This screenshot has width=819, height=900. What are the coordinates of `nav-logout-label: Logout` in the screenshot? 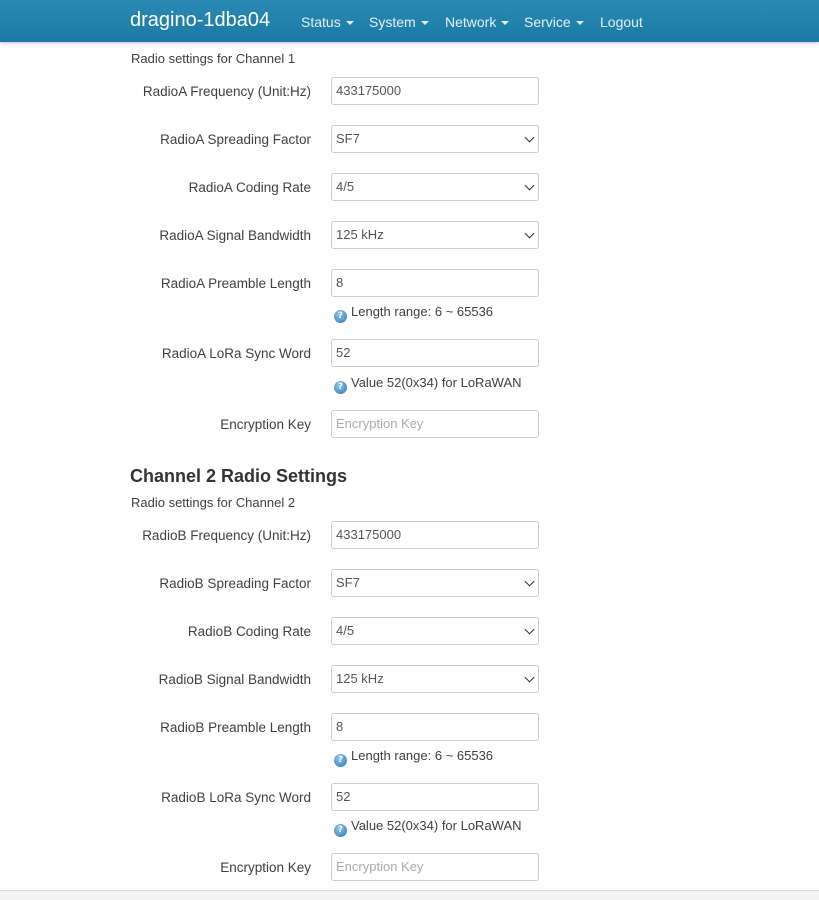 It's located at (621, 22).